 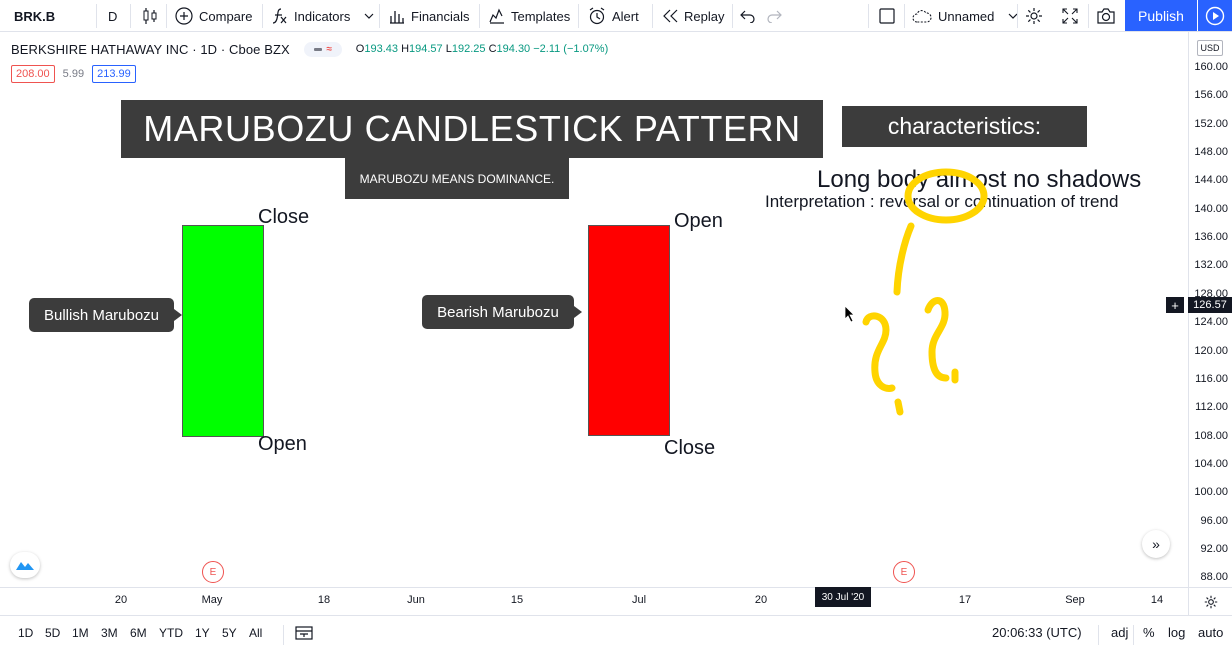 I want to click on indicators-label: Indicators, so click(x=322, y=16).